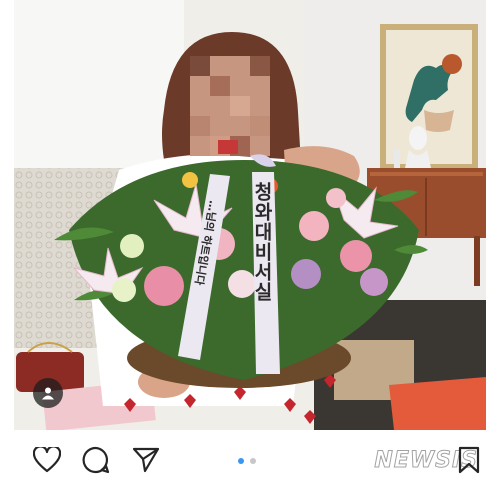  What do you see at coordinates (469, 460) in the screenshot?
I see `bookmark-icon` at bounding box center [469, 460].